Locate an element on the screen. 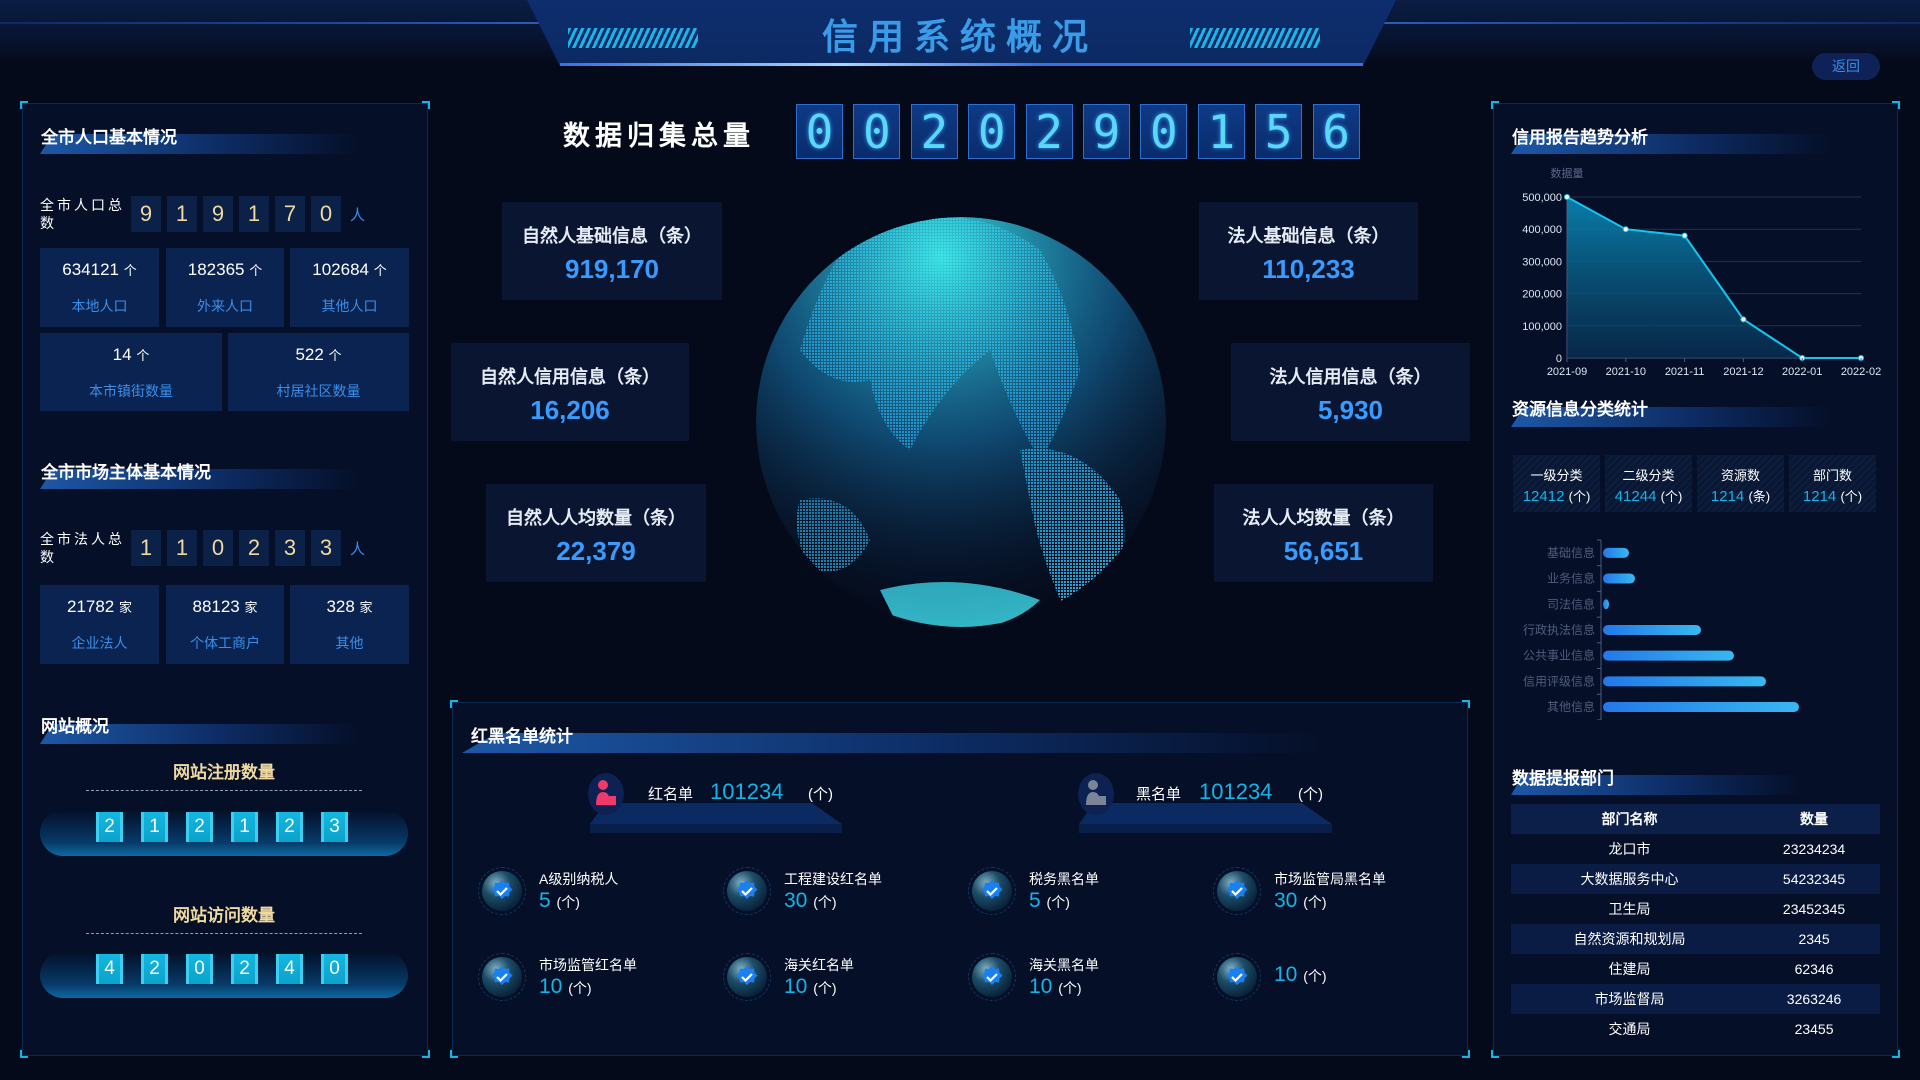 This screenshot has height=1080, width=1920. cell-count: 23234234 is located at coordinates (1814, 849).